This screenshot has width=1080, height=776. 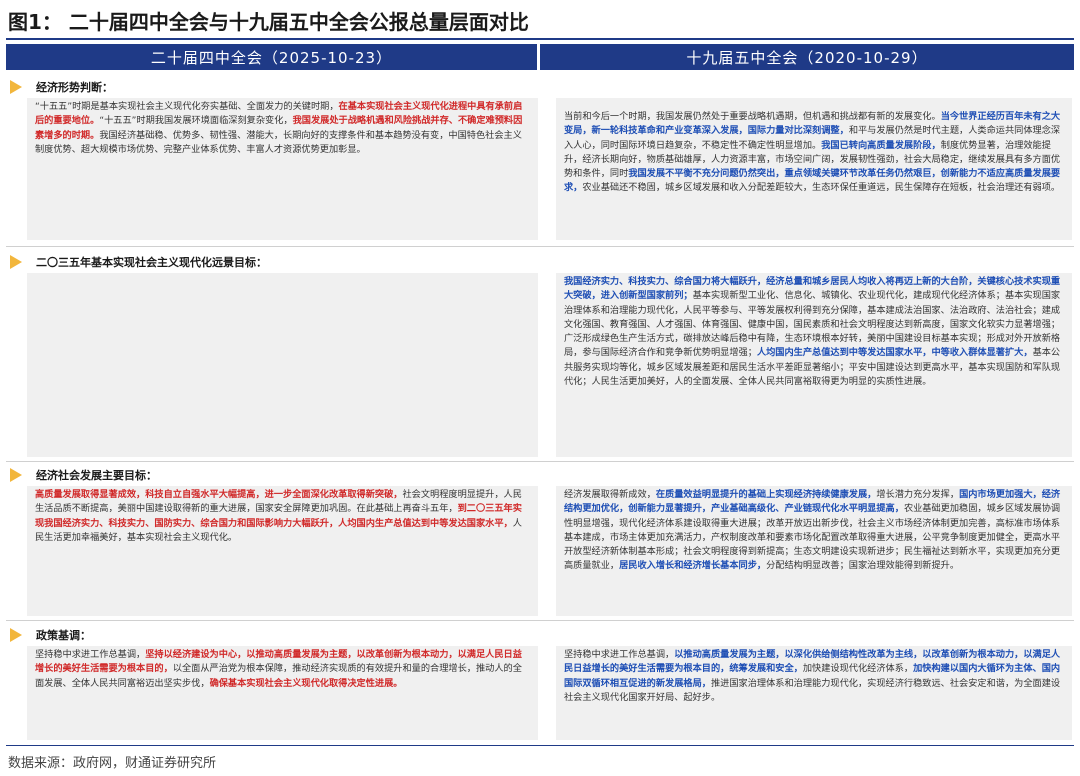 I want to click on section-label: 经济形势判断：, so click(x=74, y=87).